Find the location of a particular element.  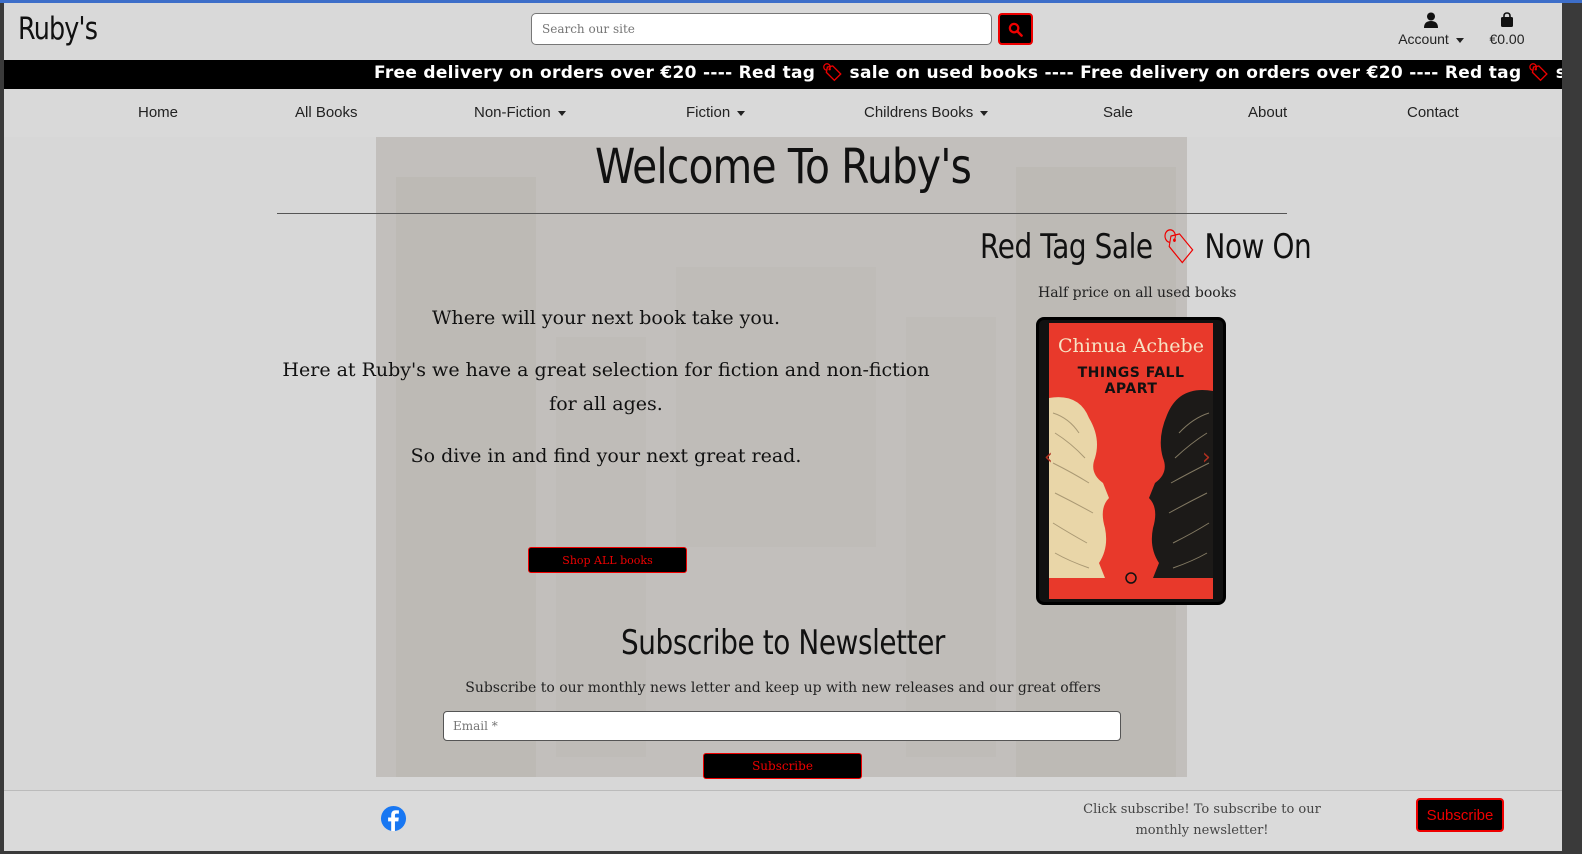

user-icon is located at coordinates (1431, 20).